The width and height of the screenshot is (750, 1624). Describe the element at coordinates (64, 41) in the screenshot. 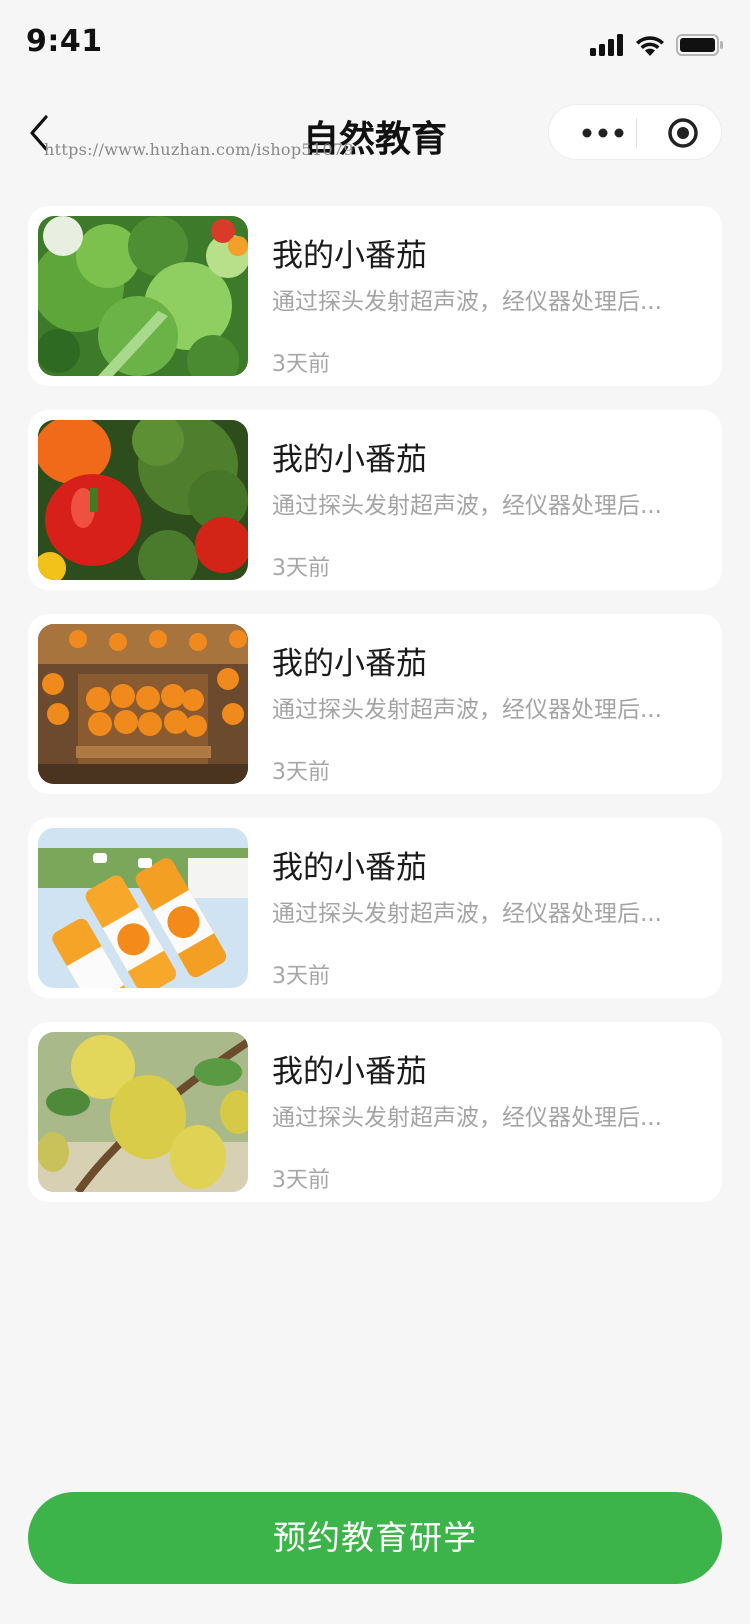

I see `status-time: 9:41` at that location.